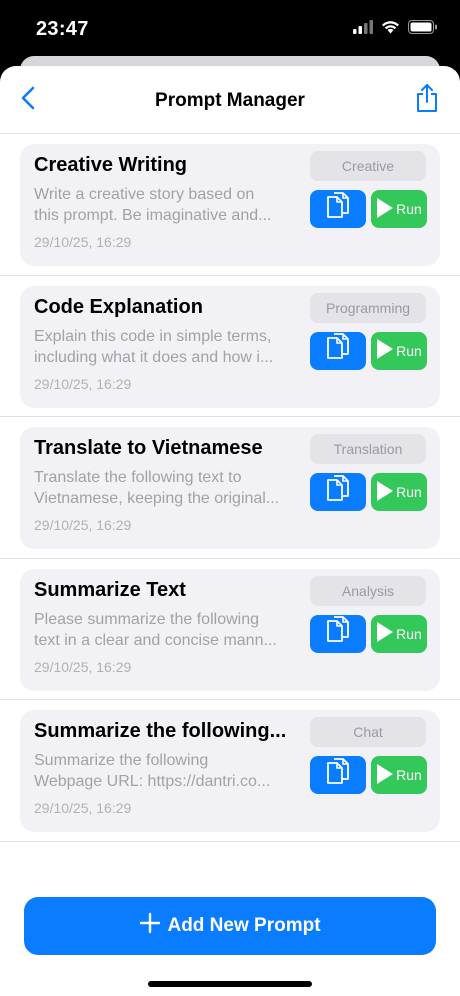  Describe the element at coordinates (138, 477) in the screenshot. I see `prompt-description-line: Translate the following text to` at that location.